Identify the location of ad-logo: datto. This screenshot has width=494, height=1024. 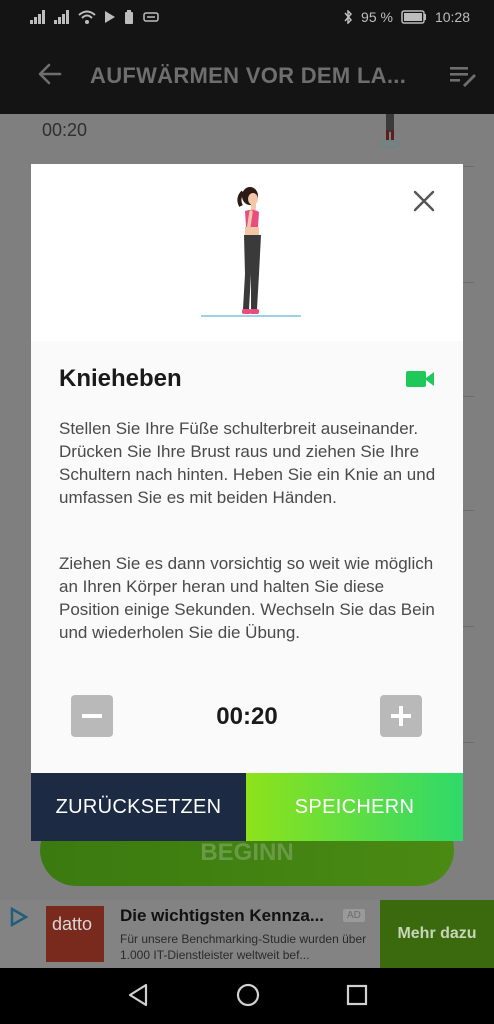
(75, 934).